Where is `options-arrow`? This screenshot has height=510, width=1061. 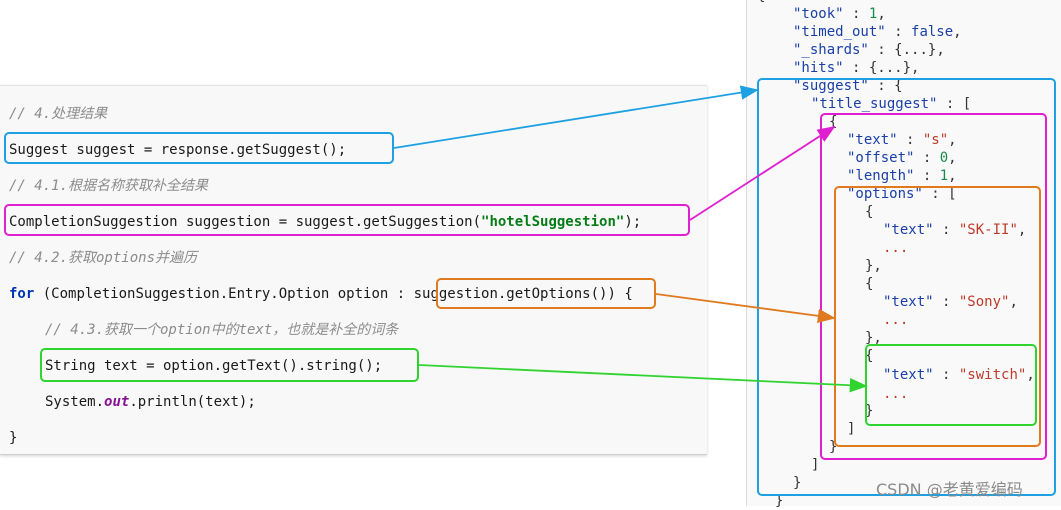
options-arrow is located at coordinates (745, 308).